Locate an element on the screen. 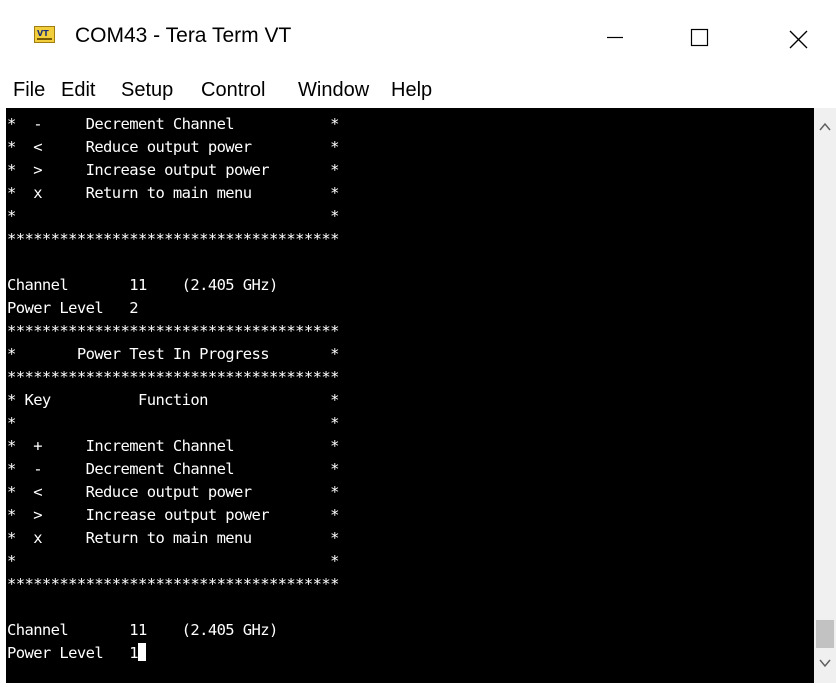 The height and width of the screenshot is (687, 836). menu-bar: File Edit Setup Control Window Help is located at coordinates (418, 90).